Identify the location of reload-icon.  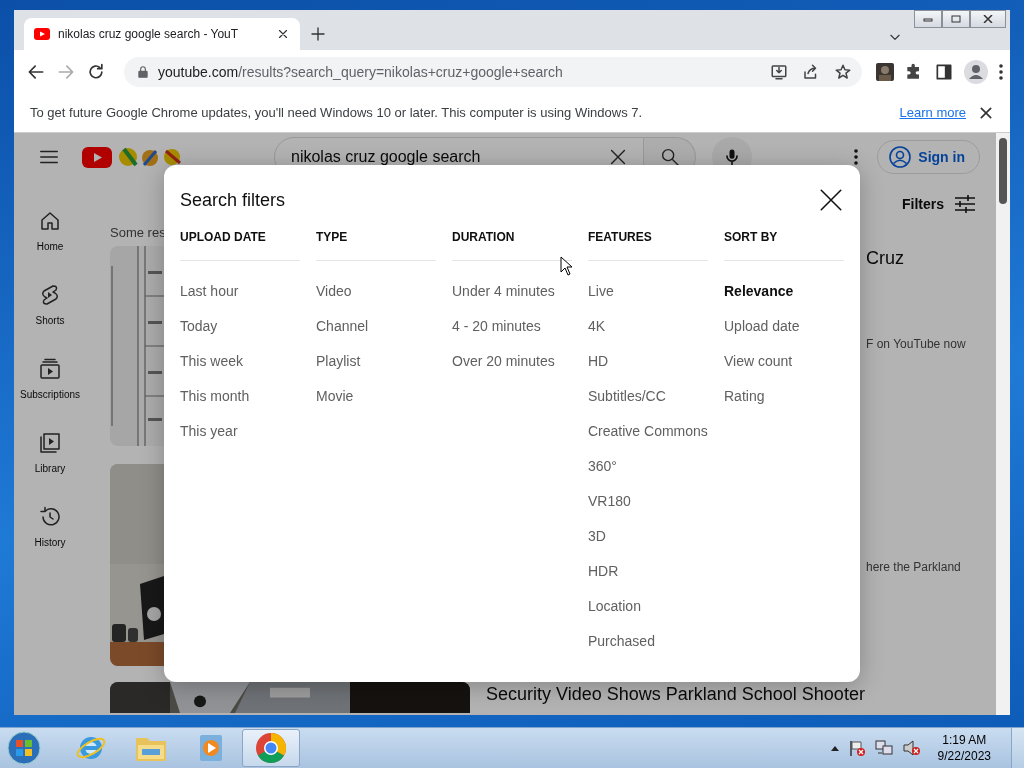
(96, 71).